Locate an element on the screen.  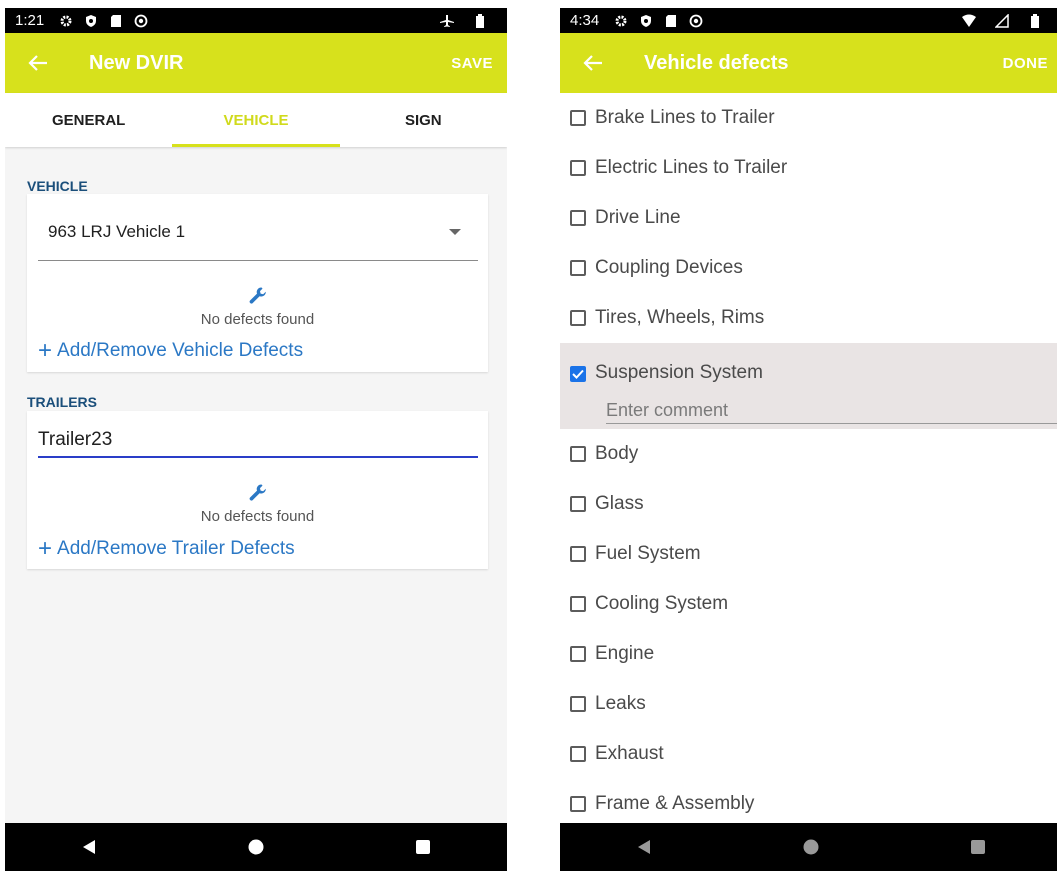
dropdown-arrow-icon is located at coordinates (455, 232).